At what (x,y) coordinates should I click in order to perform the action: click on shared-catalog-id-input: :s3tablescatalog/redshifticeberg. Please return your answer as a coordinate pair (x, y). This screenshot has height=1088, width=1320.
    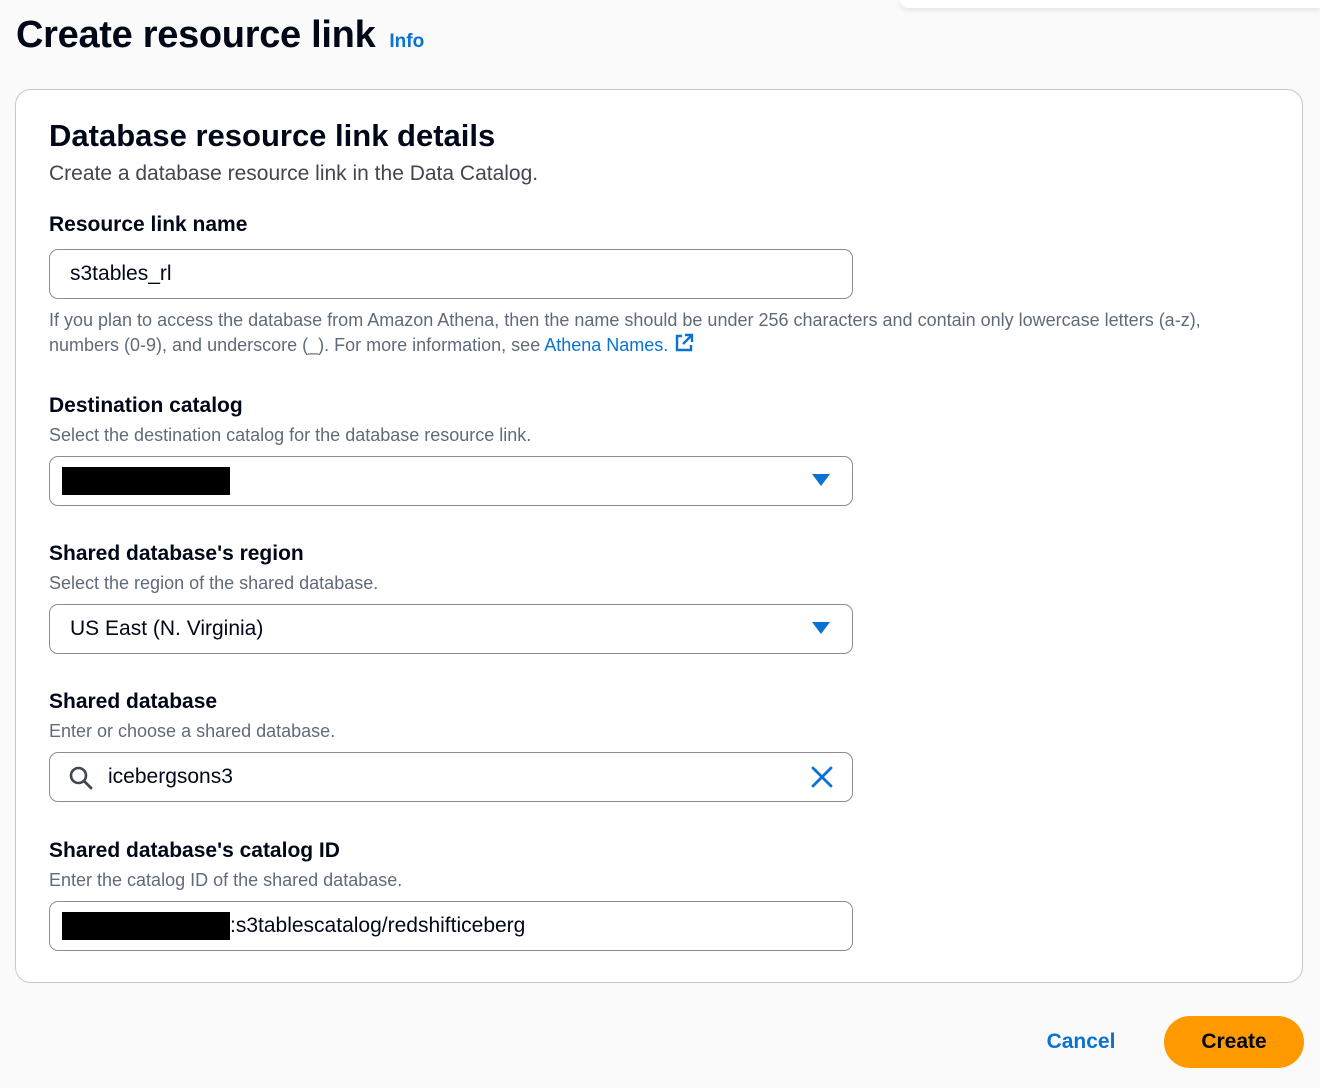
    Looking at the image, I should click on (451, 926).